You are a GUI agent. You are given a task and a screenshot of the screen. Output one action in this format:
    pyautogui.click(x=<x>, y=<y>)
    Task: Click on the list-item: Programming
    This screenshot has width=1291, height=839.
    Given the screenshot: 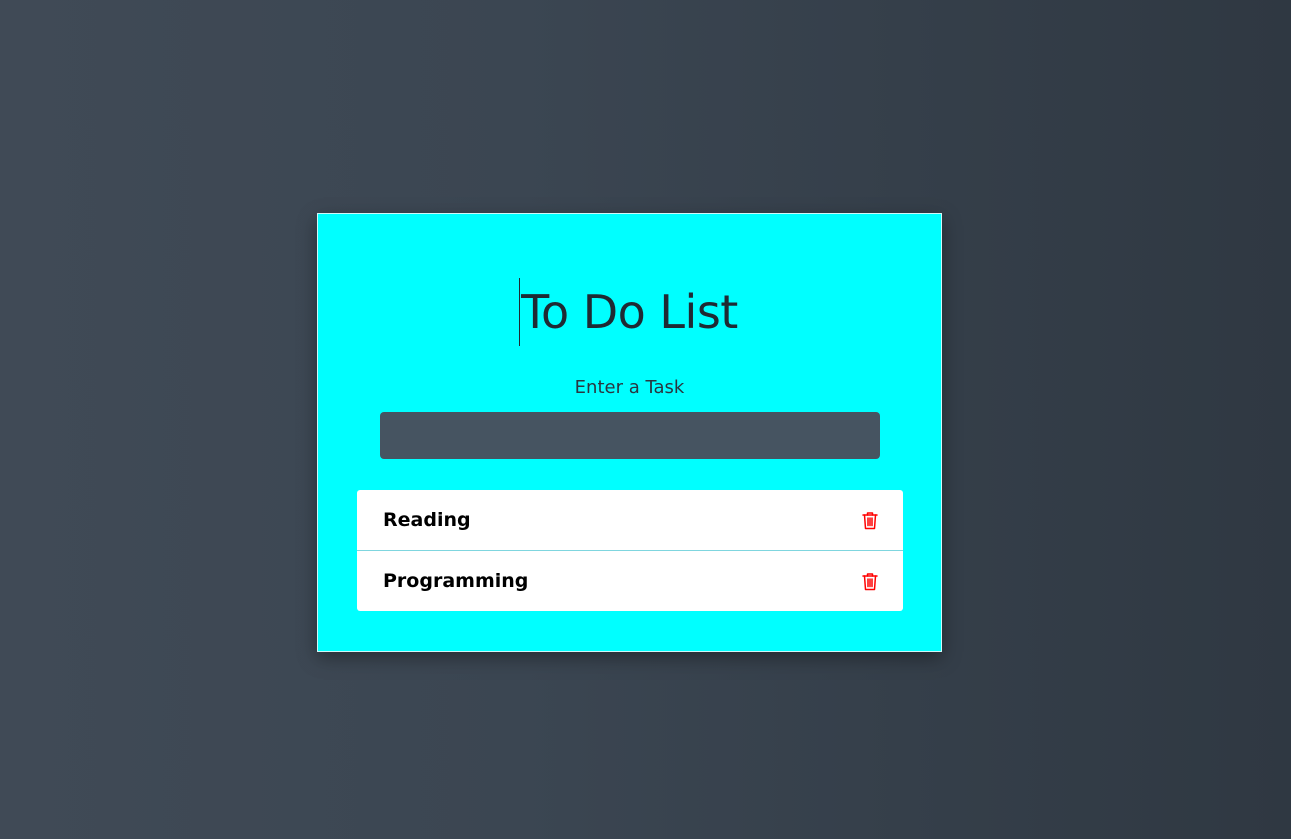 What is the action you would take?
    pyautogui.click(x=630, y=580)
    